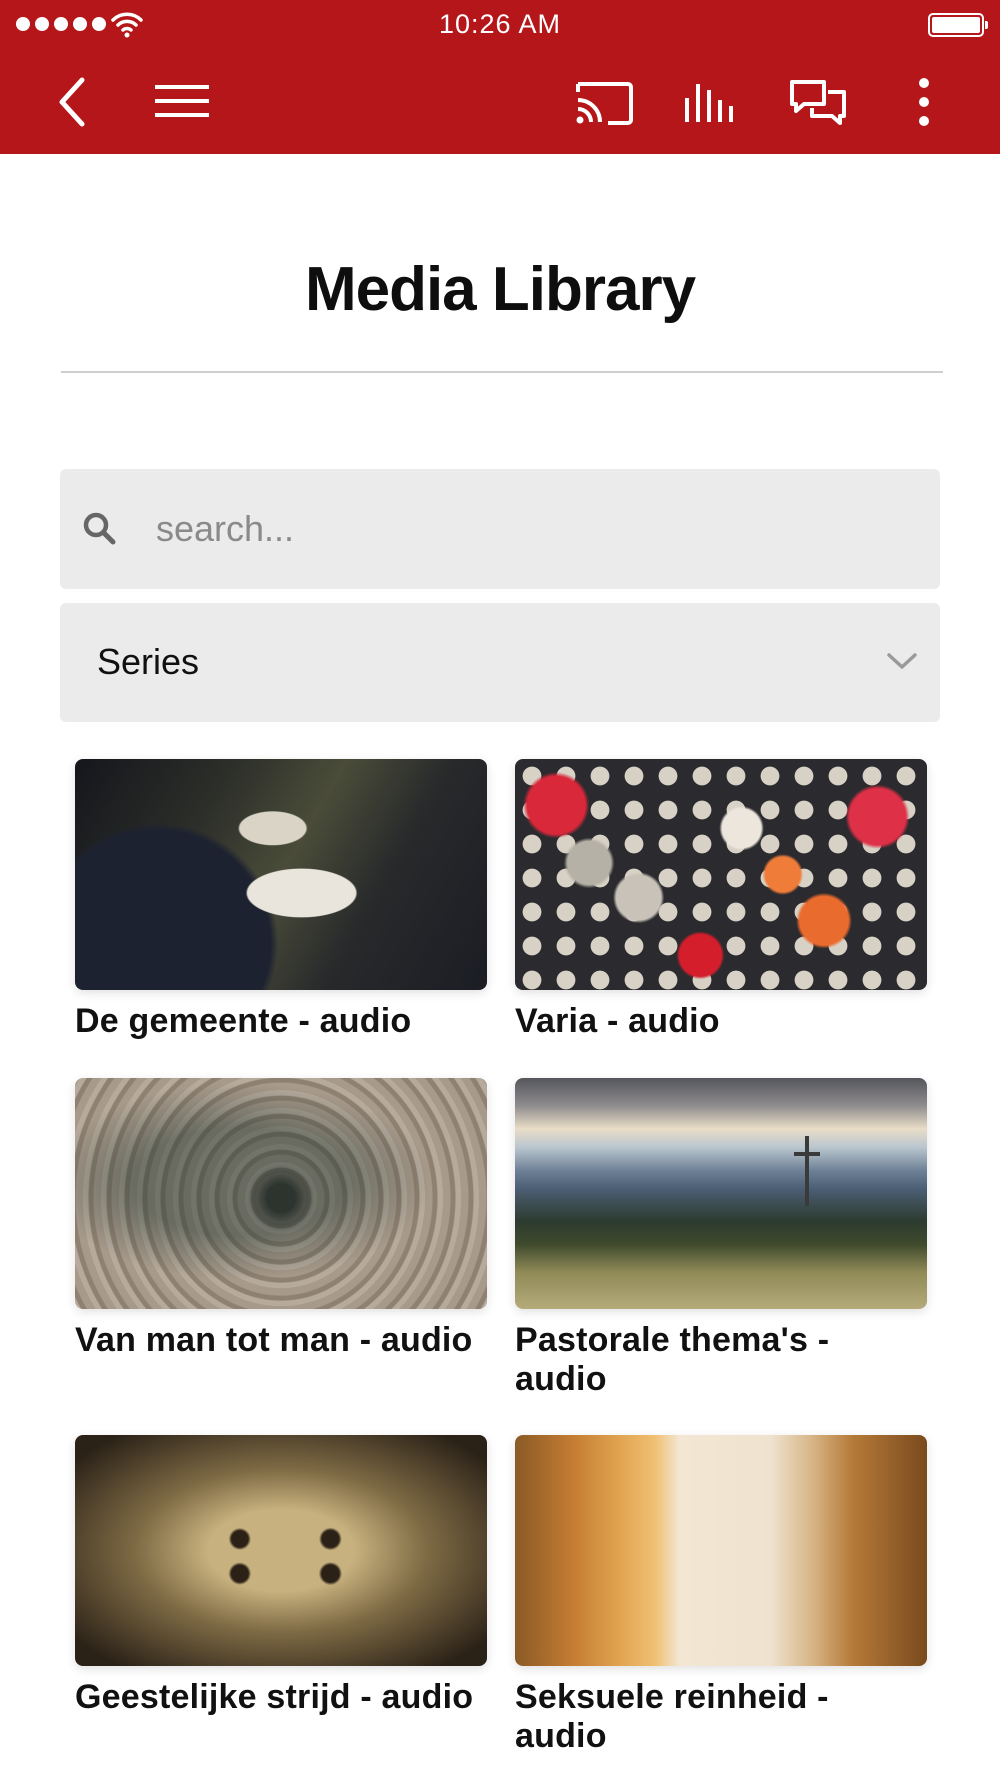 Image resolution: width=1000 pixels, height=1778 pixels. I want to click on hamburger-menu-icon, so click(182, 101).